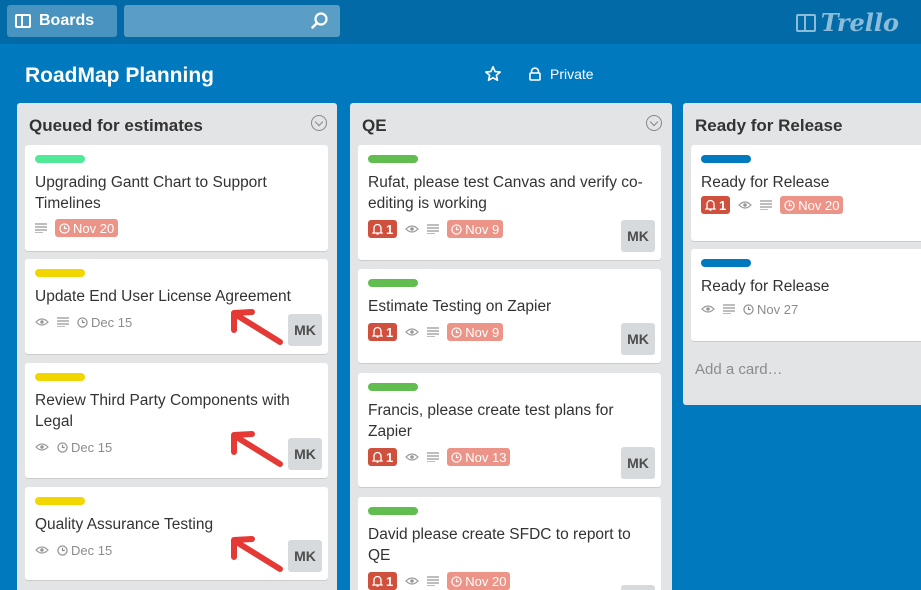 The image size is (921, 590). Describe the element at coordinates (765, 286) in the screenshot. I see `card-title: Ready for Release` at that location.